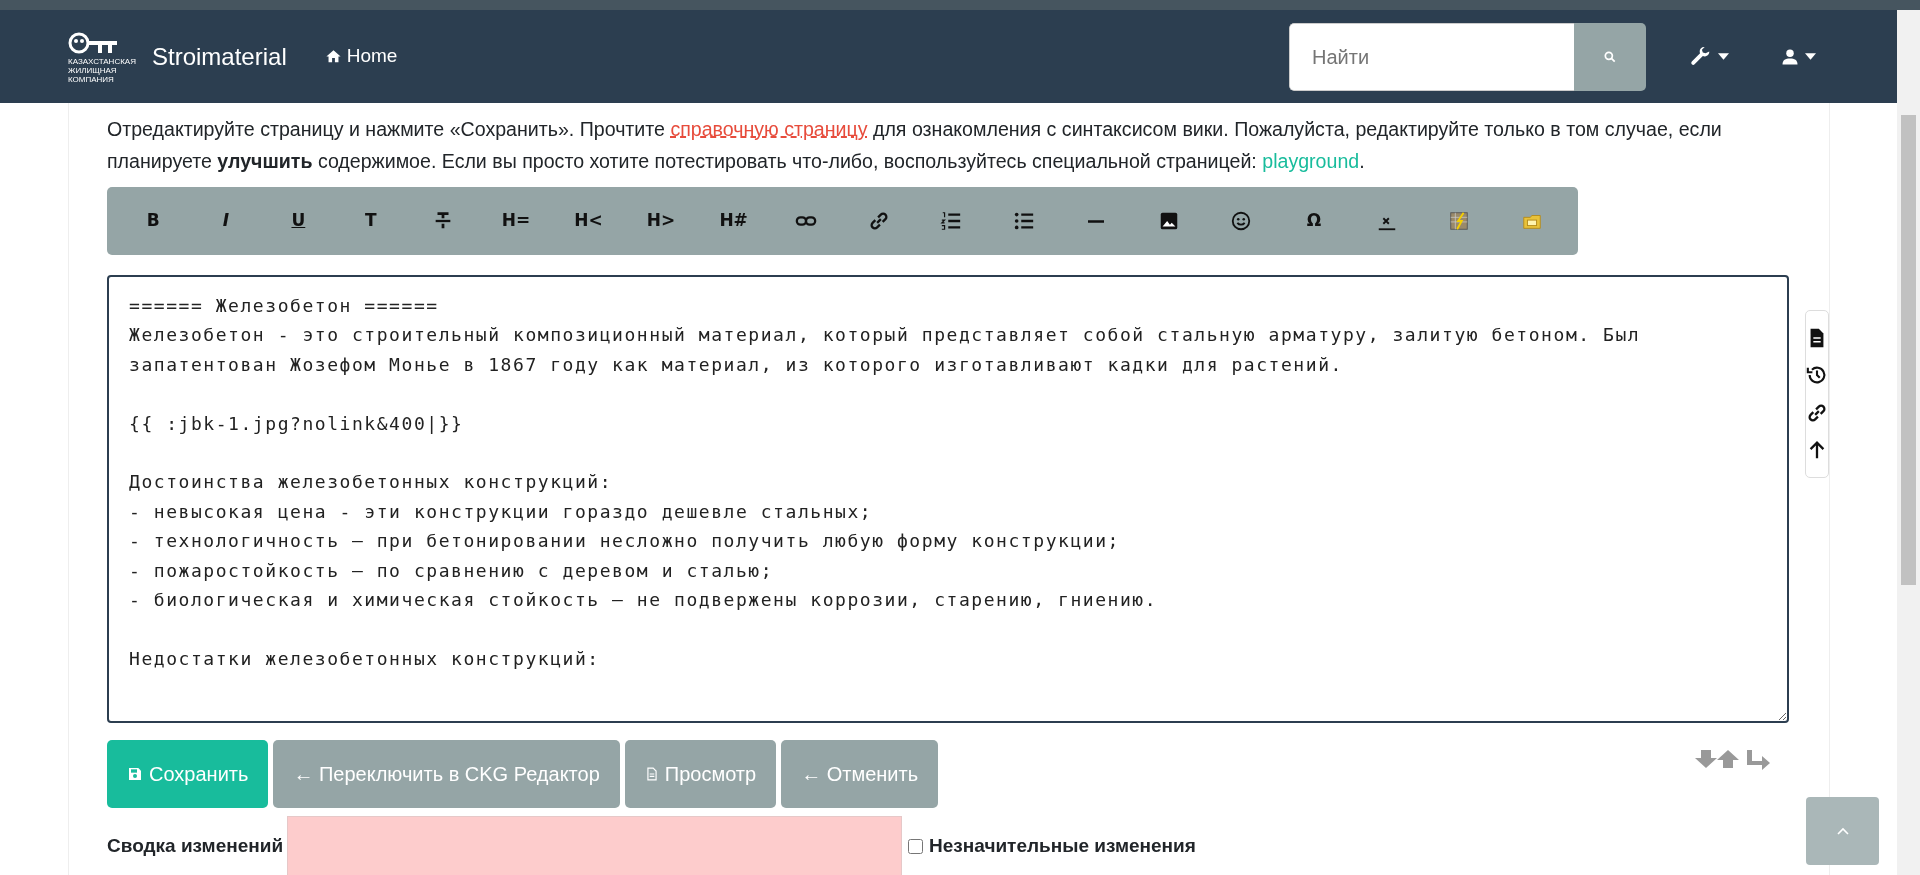 This screenshot has width=1920, height=875. Describe the element at coordinates (225, 221) in the screenshot. I see `toolbar-button: I` at that location.